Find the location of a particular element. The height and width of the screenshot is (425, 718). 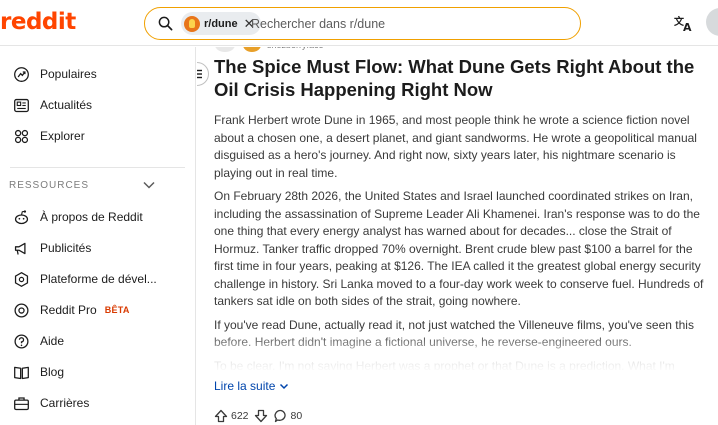

post-author: snozberryface is located at coordinates (295, 48).